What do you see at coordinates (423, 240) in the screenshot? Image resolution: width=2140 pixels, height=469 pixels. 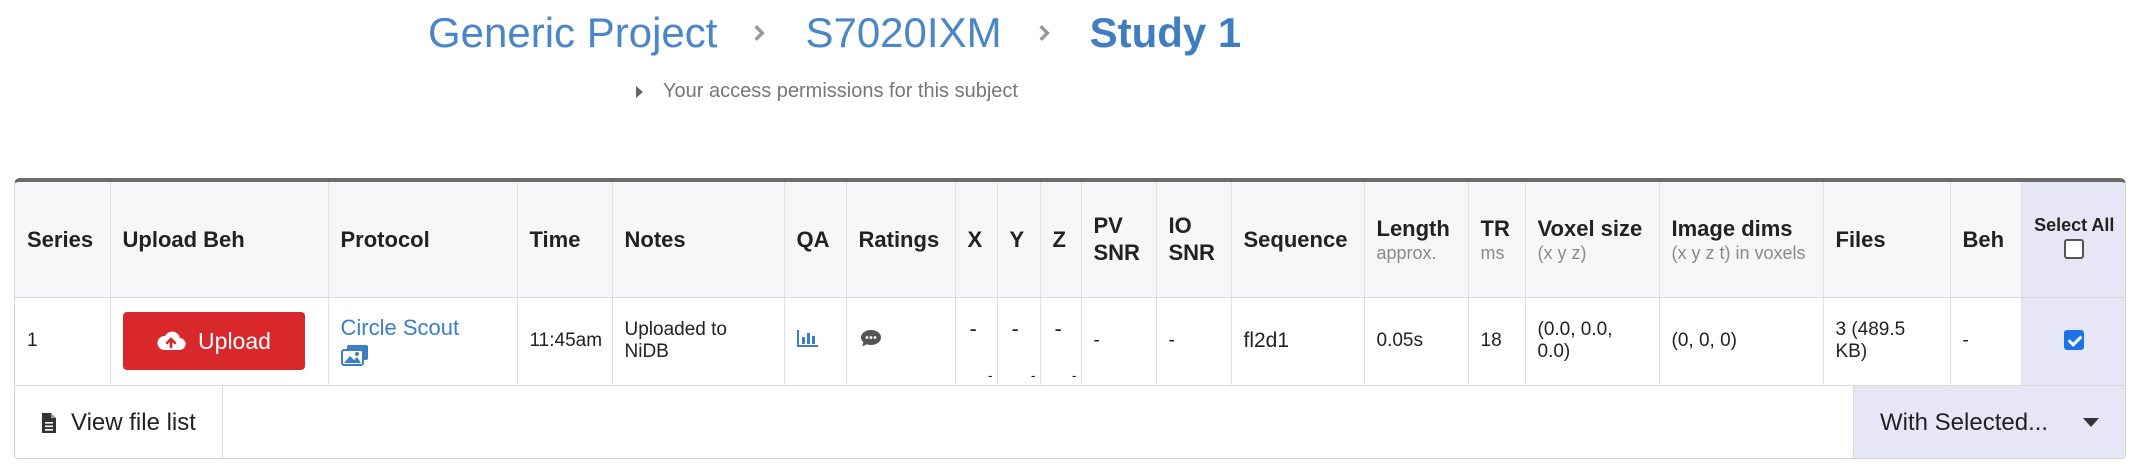 I see `col-protocol: Protocol` at bounding box center [423, 240].